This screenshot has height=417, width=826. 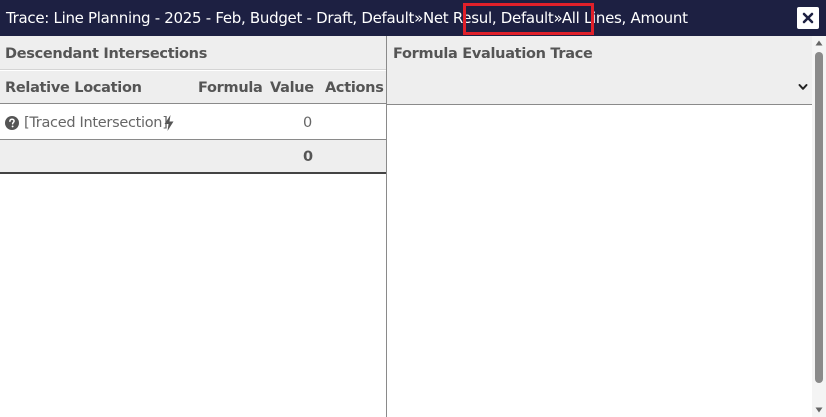 What do you see at coordinates (559, 18) in the screenshot?
I see `dialog-title-highlighted-segment: , Default»All Lines,` at bounding box center [559, 18].